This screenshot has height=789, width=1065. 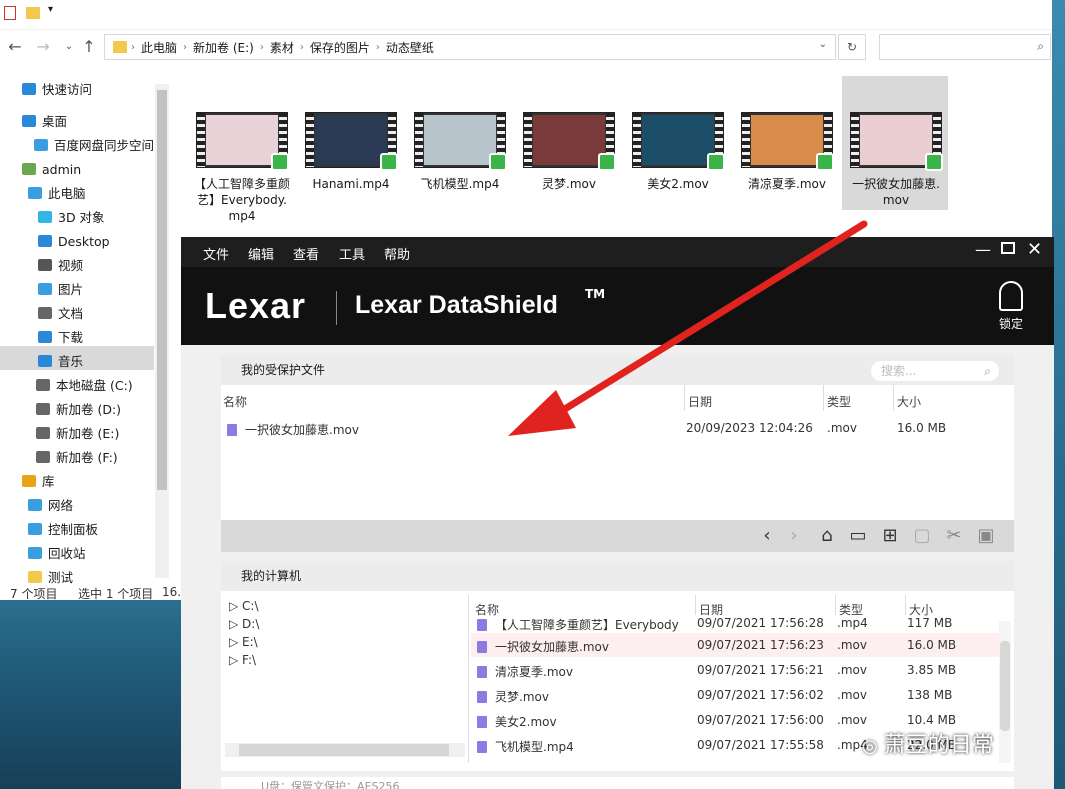 I want to click on sidebar-item: 视频, so click(x=60, y=266).